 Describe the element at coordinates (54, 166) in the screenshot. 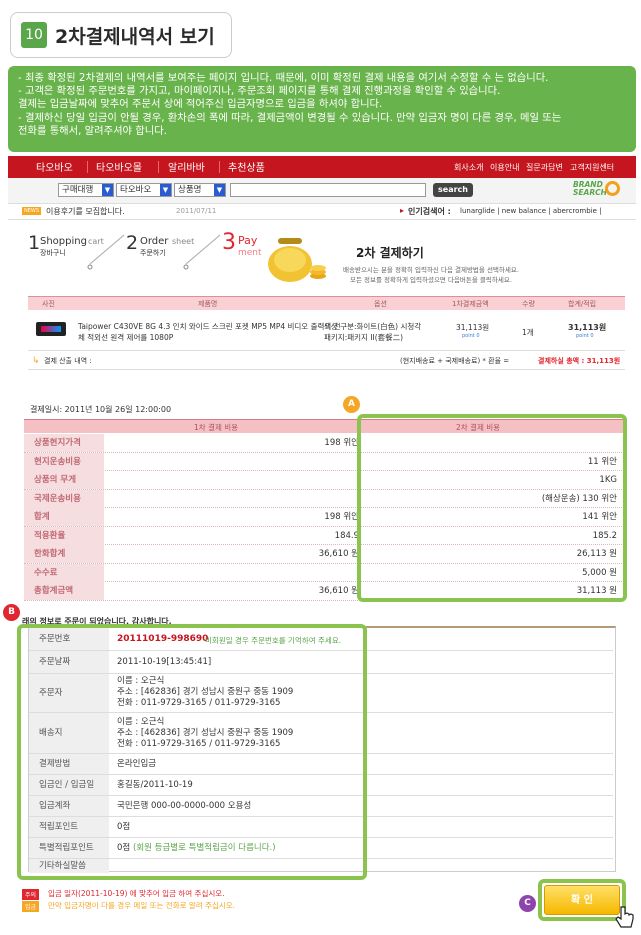

I see `nav-taobao: 타오바오` at that location.